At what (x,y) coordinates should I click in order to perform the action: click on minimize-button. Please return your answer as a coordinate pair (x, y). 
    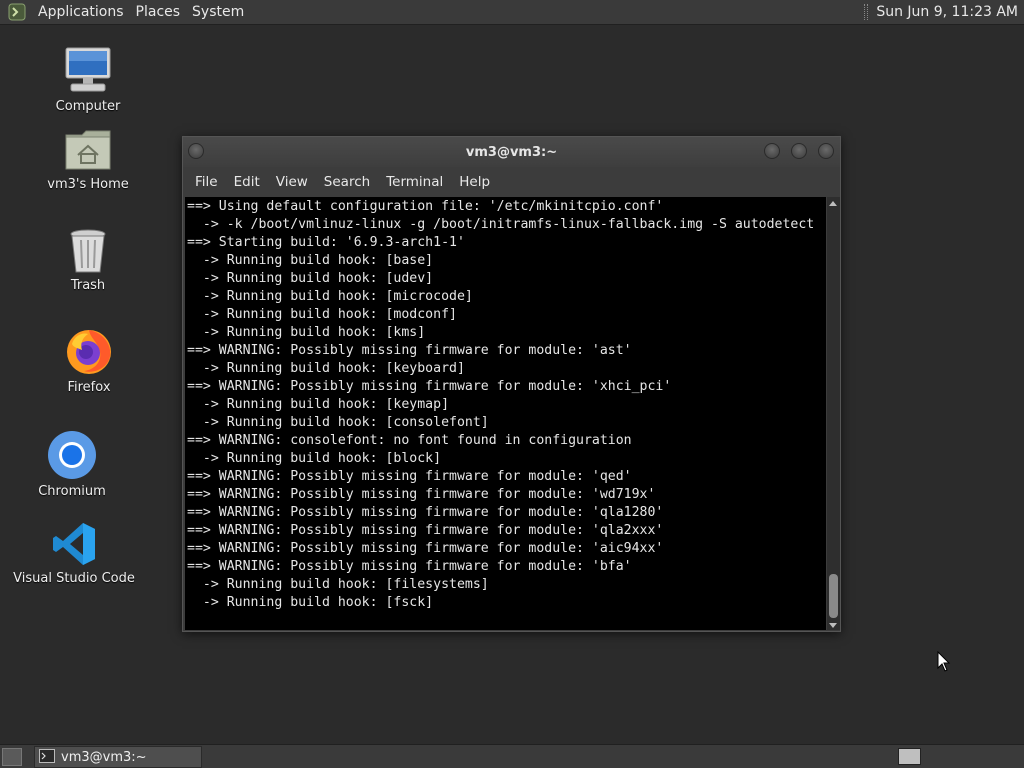
    Looking at the image, I should click on (772, 151).